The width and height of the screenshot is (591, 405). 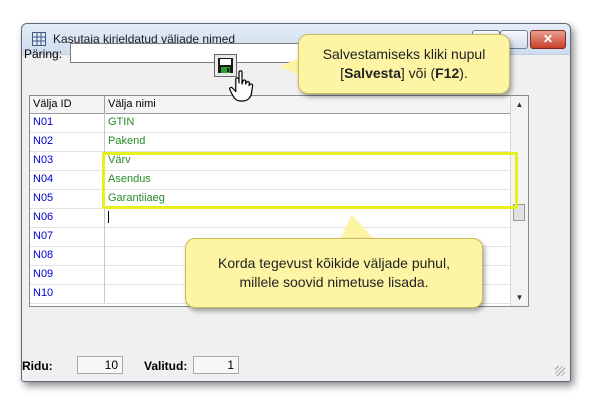 I want to click on status-bar: Ridu: 10 Valitud: 1, so click(x=295, y=366).